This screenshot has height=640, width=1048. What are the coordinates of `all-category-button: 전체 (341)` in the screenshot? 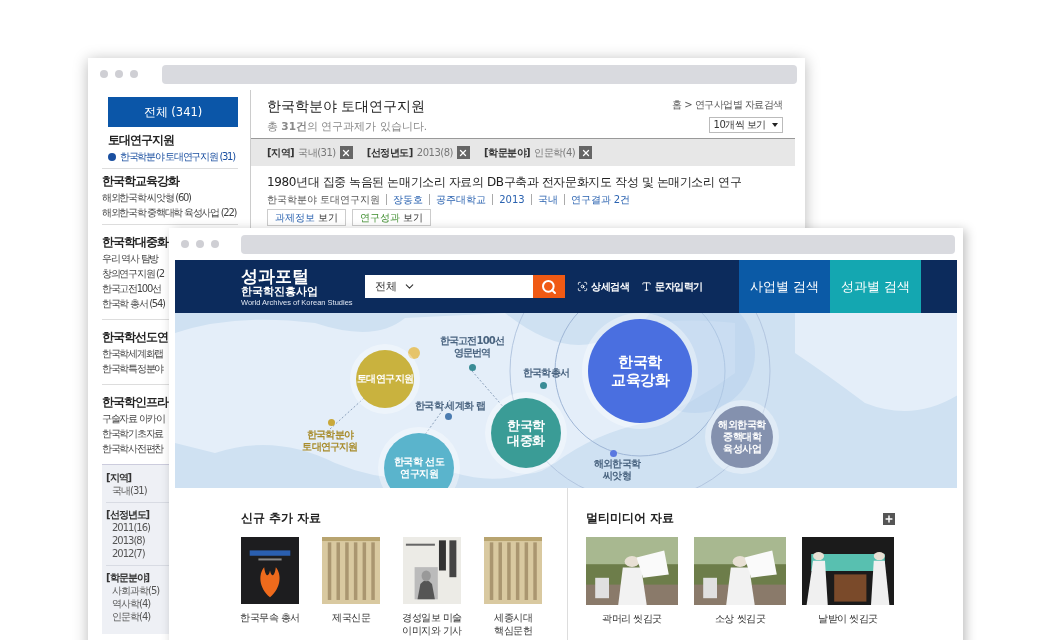 It's located at (173, 112).